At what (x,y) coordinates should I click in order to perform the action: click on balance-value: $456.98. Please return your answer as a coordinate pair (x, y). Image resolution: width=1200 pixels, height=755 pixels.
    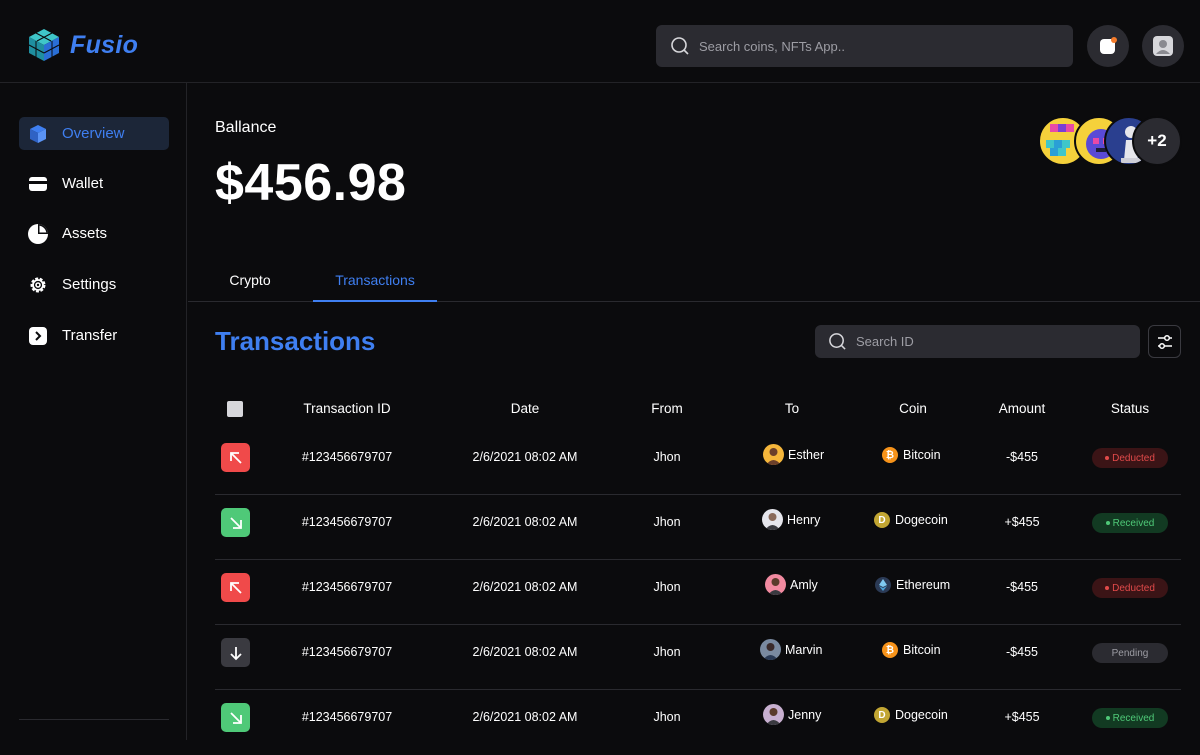
    Looking at the image, I should click on (311, 183).